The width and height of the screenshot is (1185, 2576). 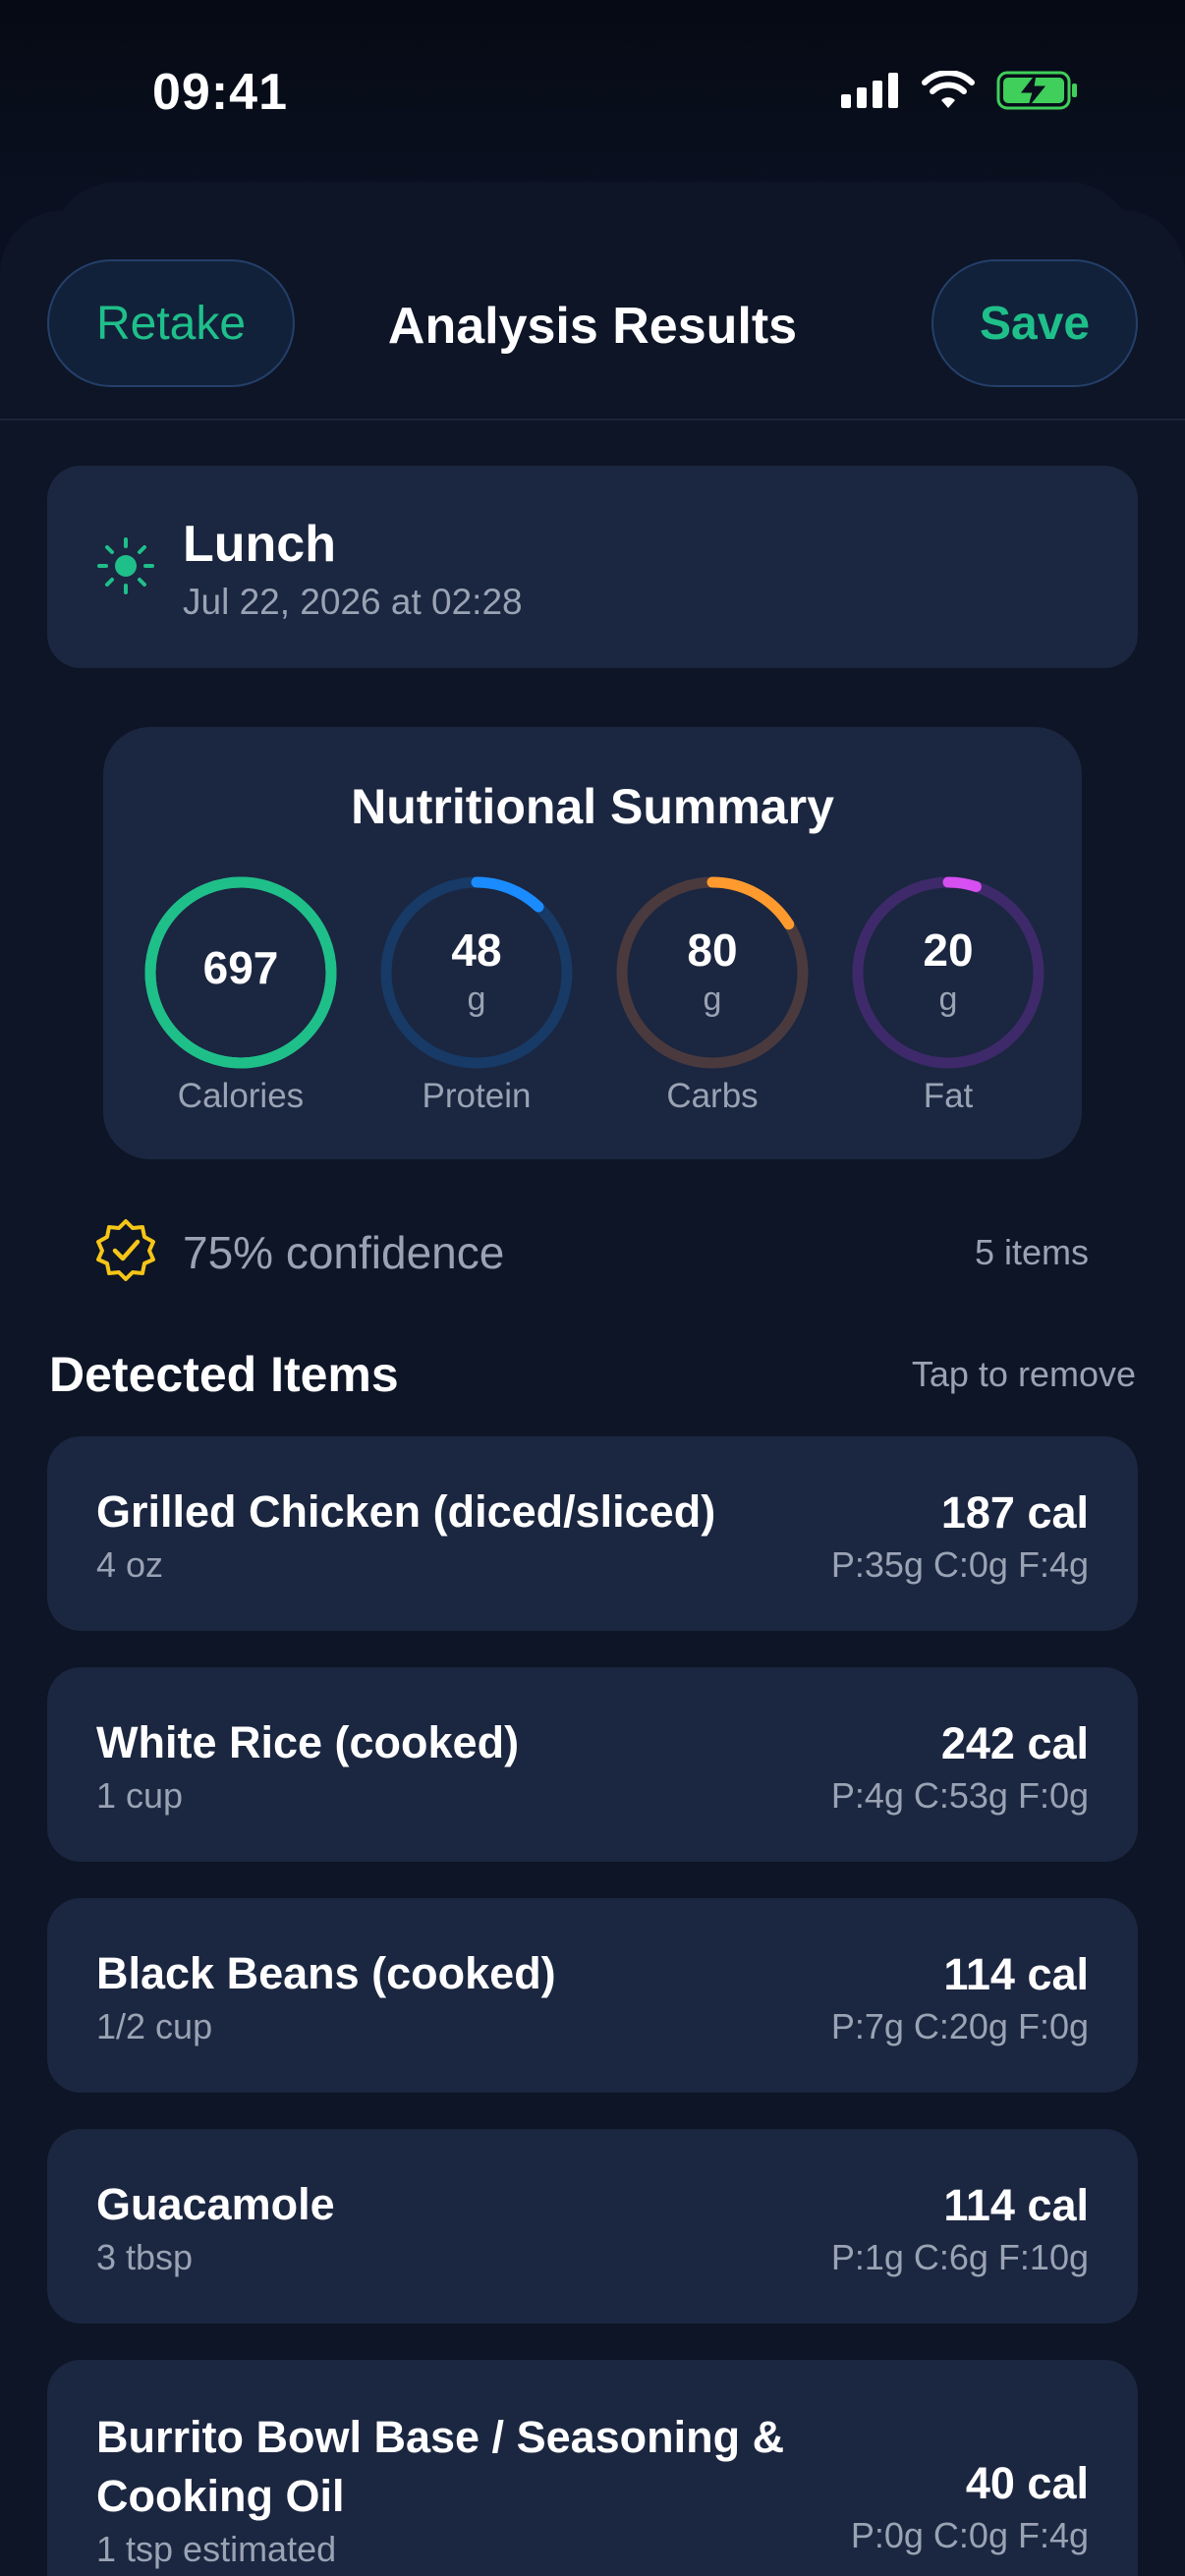 I want to click on sun-icon, so click(x=126, y=565).